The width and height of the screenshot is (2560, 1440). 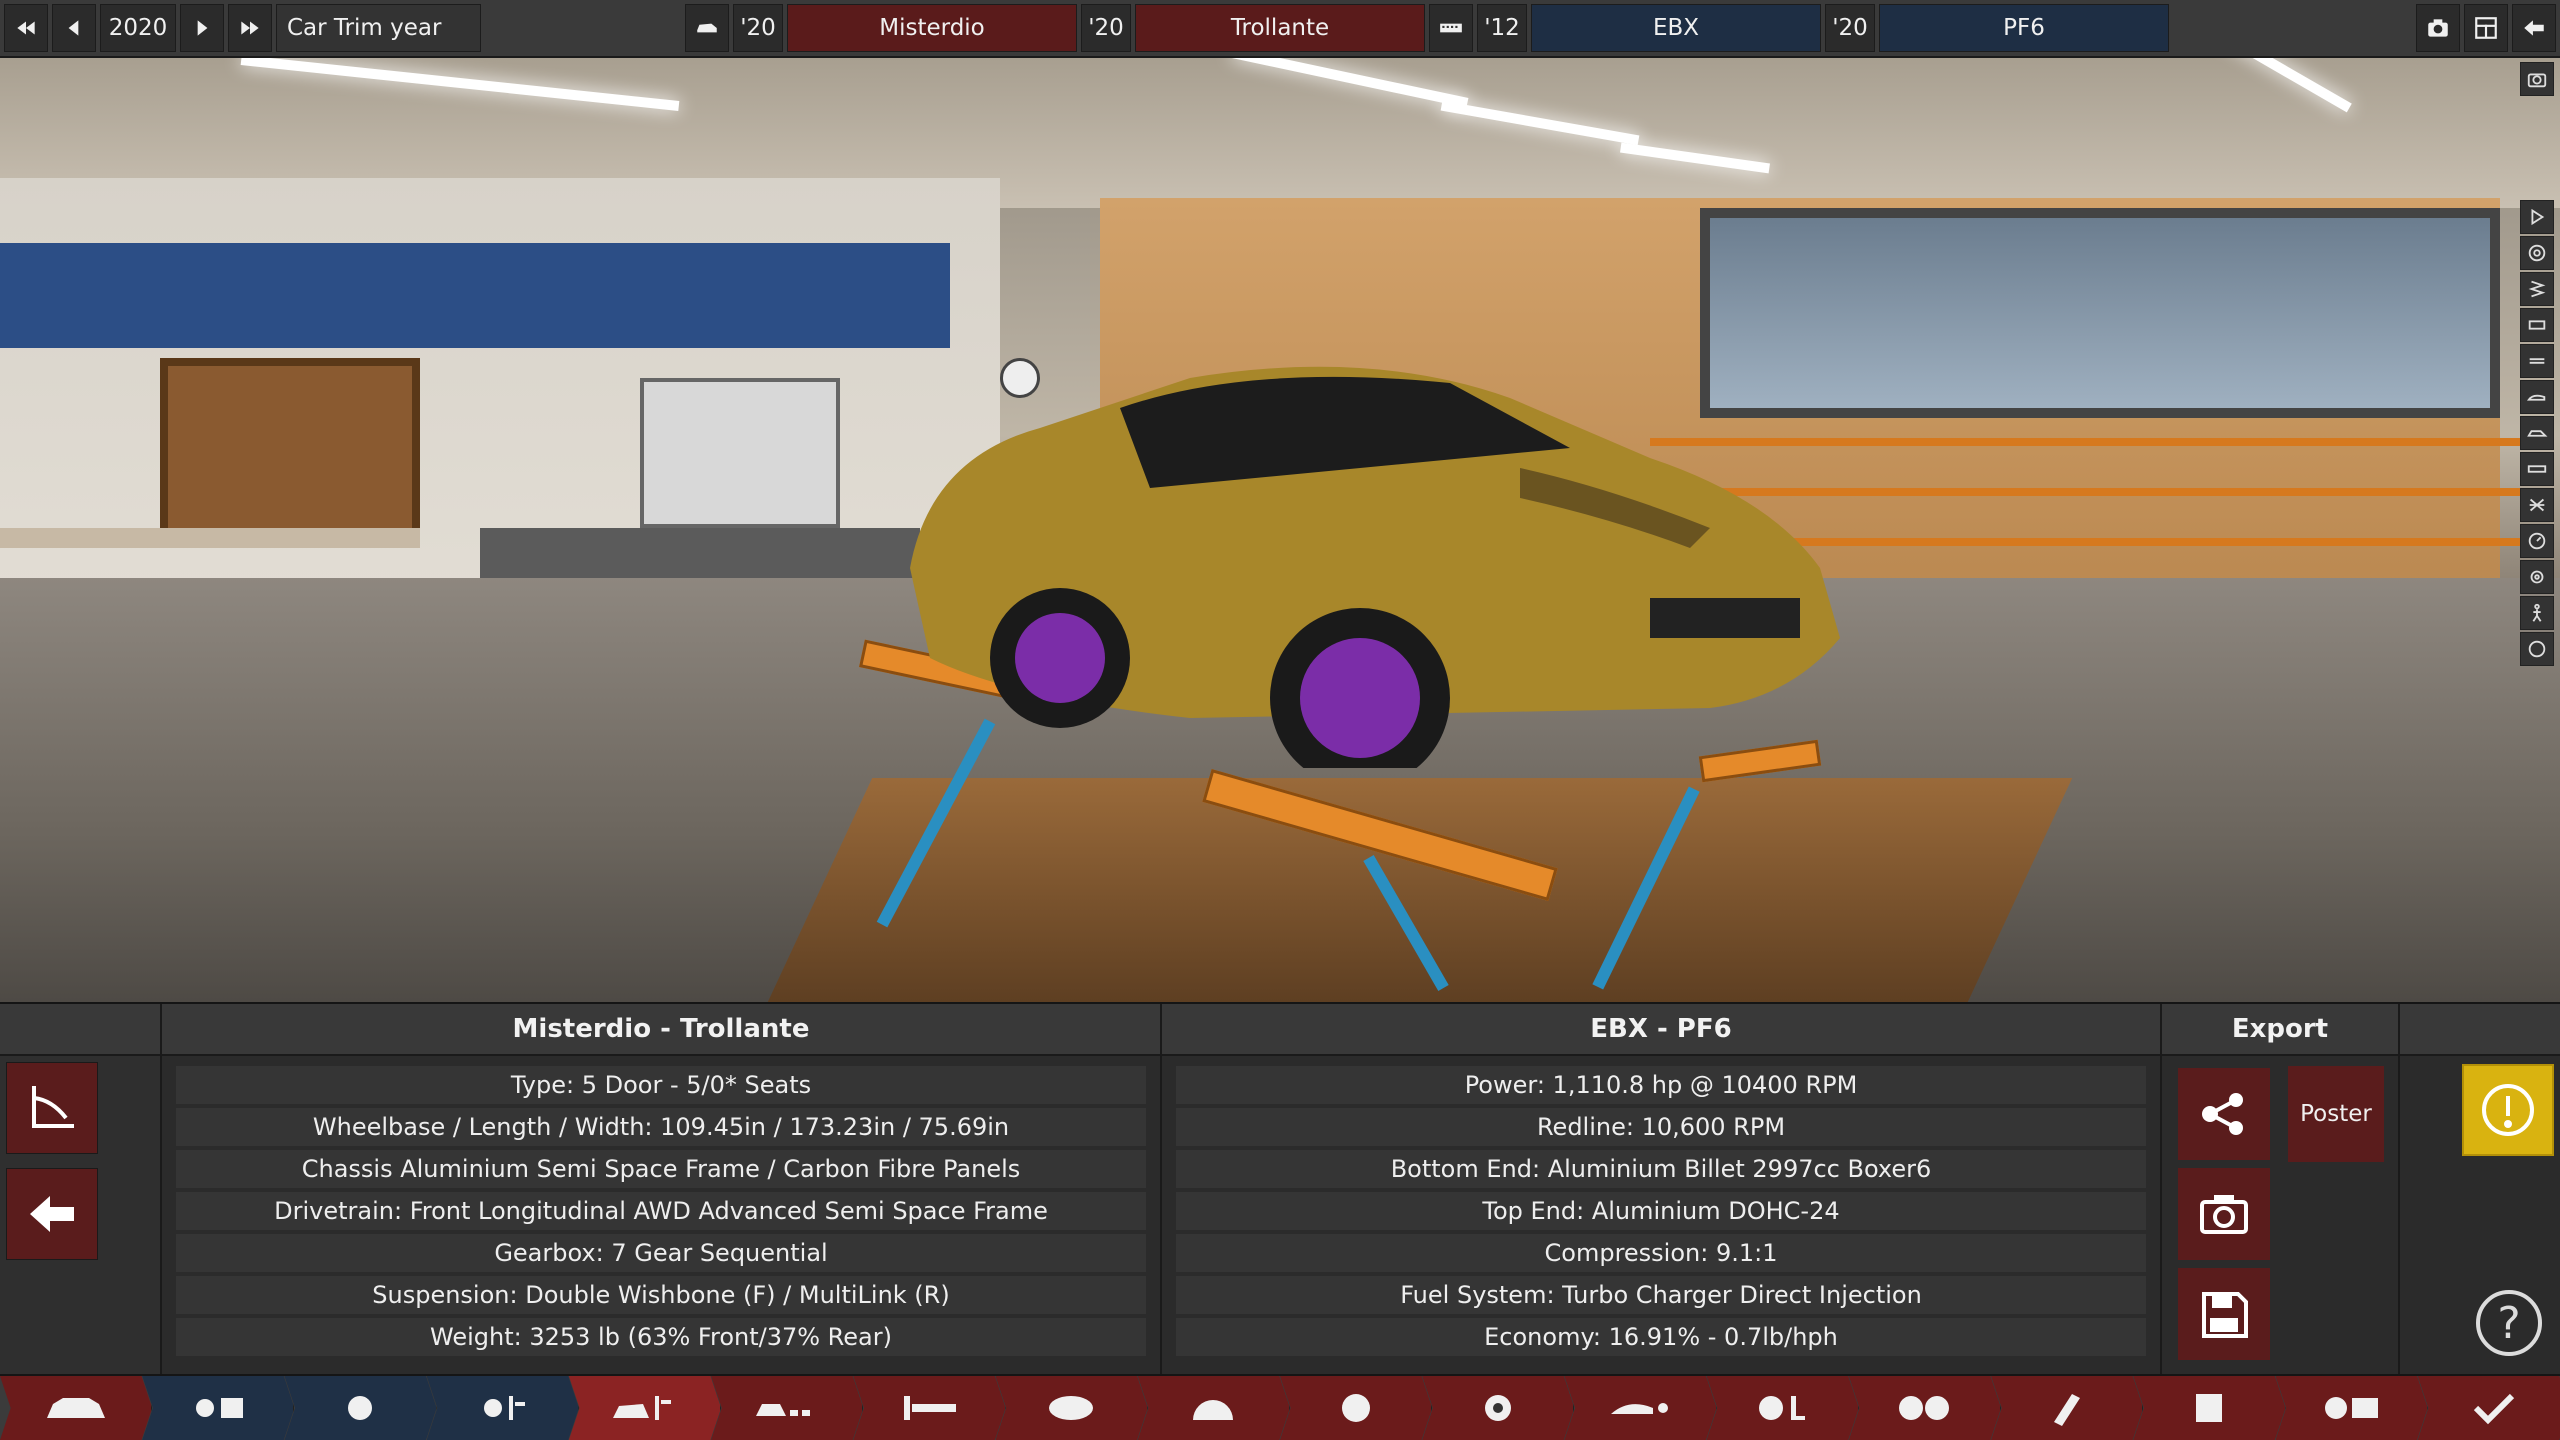 I want to click on car-info-row: Type: 5 Door - 5/0* Seats, so click(x=661, y=1085).